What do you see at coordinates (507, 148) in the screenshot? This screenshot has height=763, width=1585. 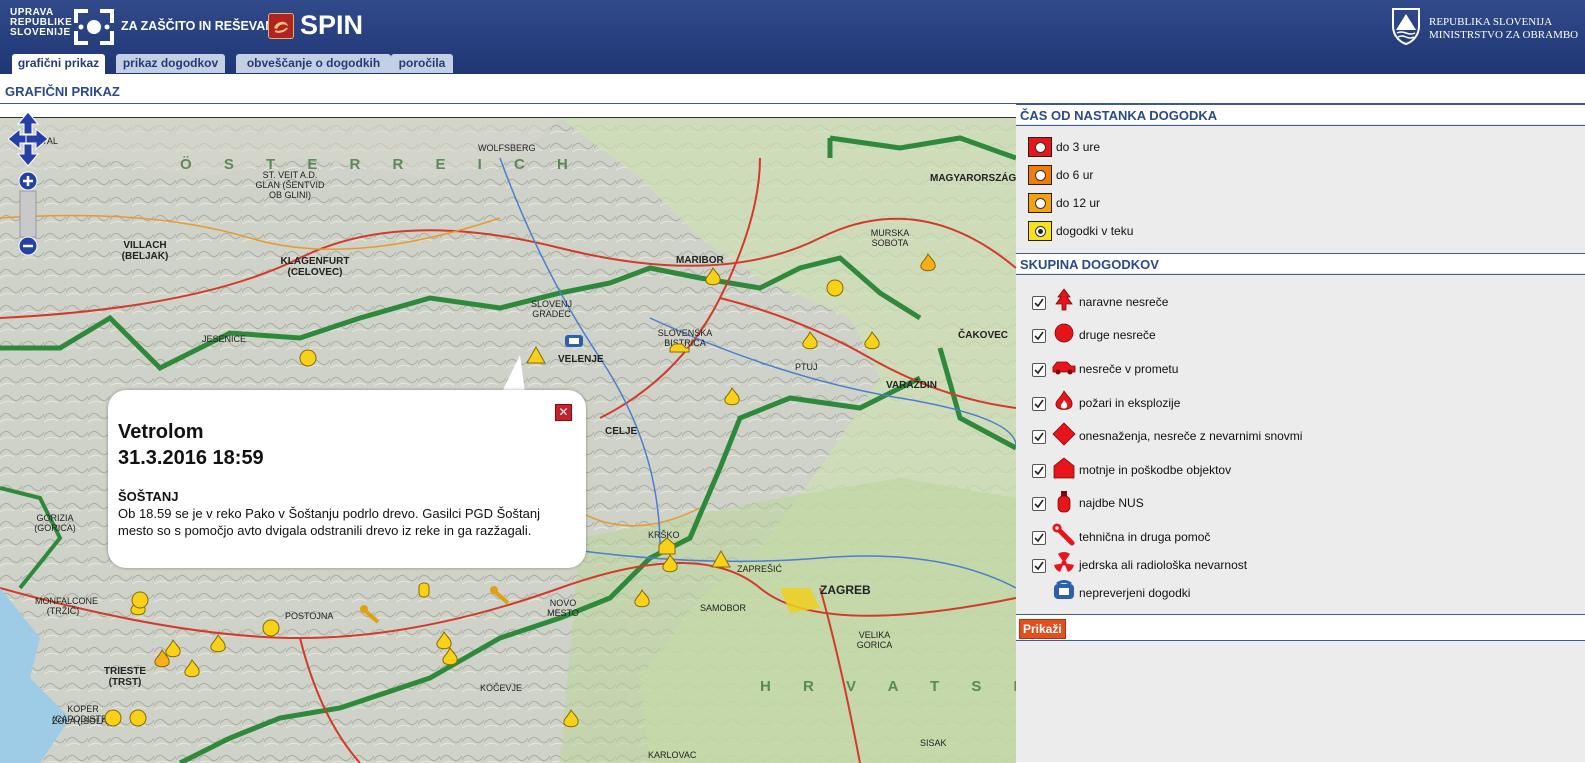 I see `map-label-city: WOLFSBERG` at bounding box center [507, 148].